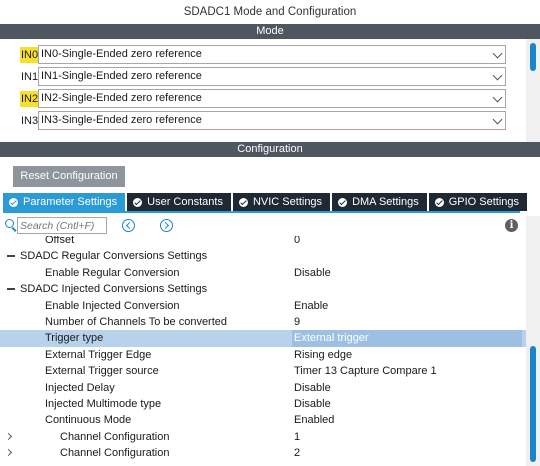 This screenshot has width=540, height=466. What do you see at coordinates (263, 404) in the screenshot?
I see `param-row-injected-multimode-type: Injected Multimode type Disable` at bounding box center [263, 404].